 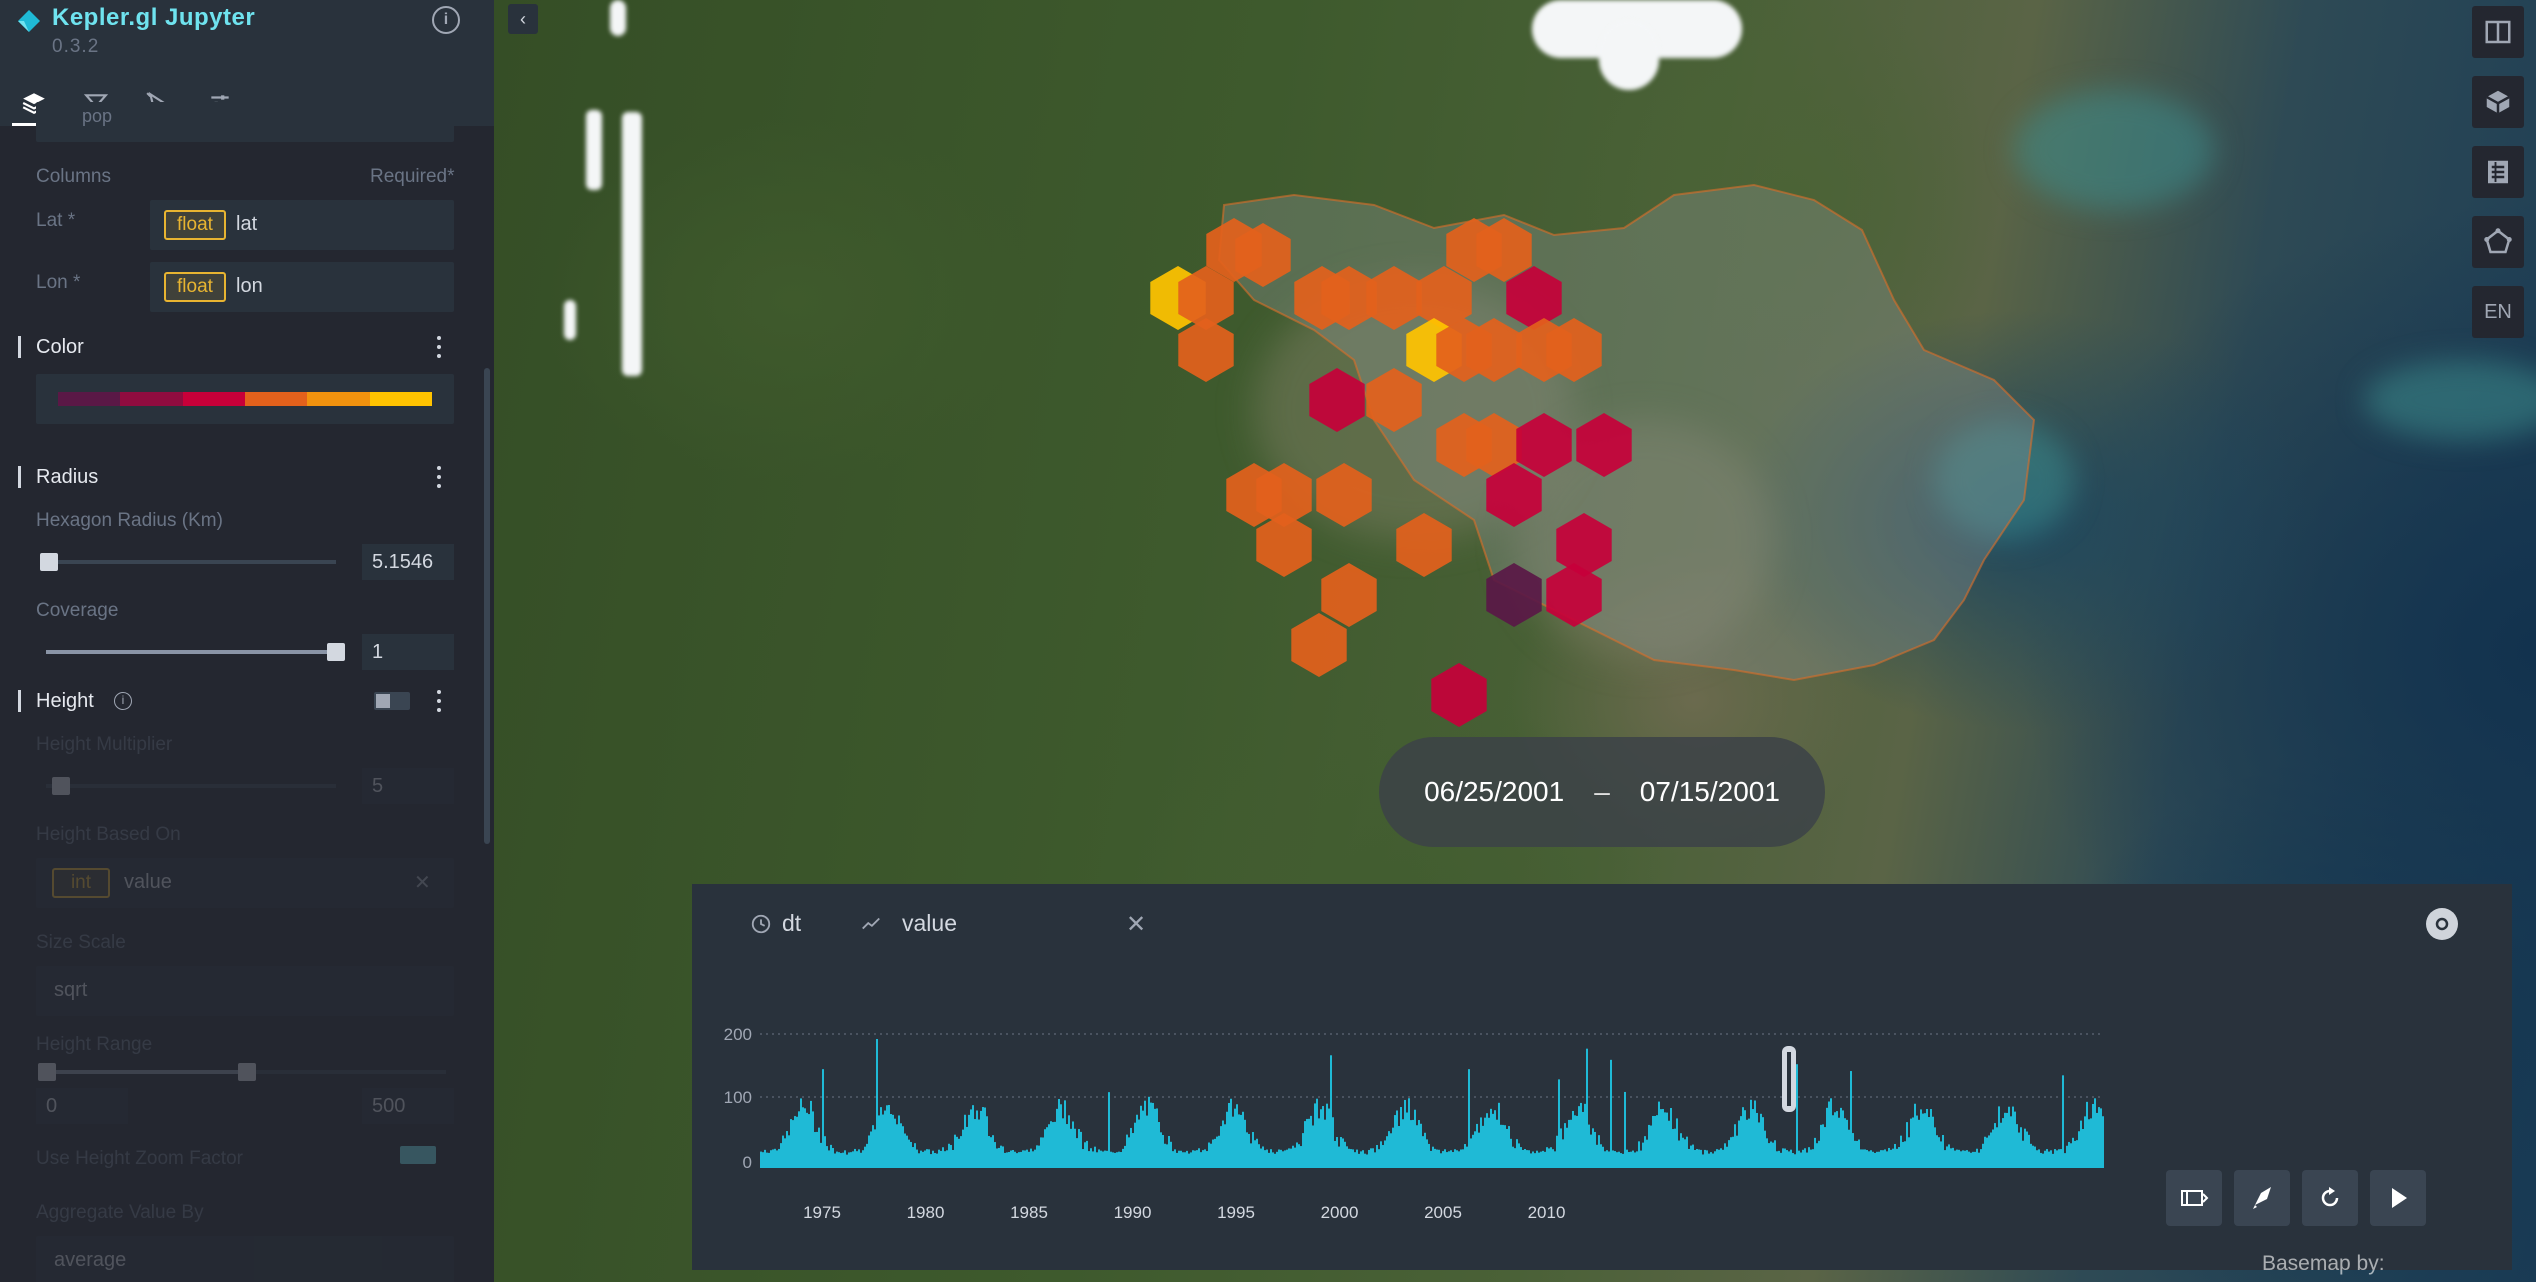 I want to click on height-range-max-handle, so click(x=247, y=1072).